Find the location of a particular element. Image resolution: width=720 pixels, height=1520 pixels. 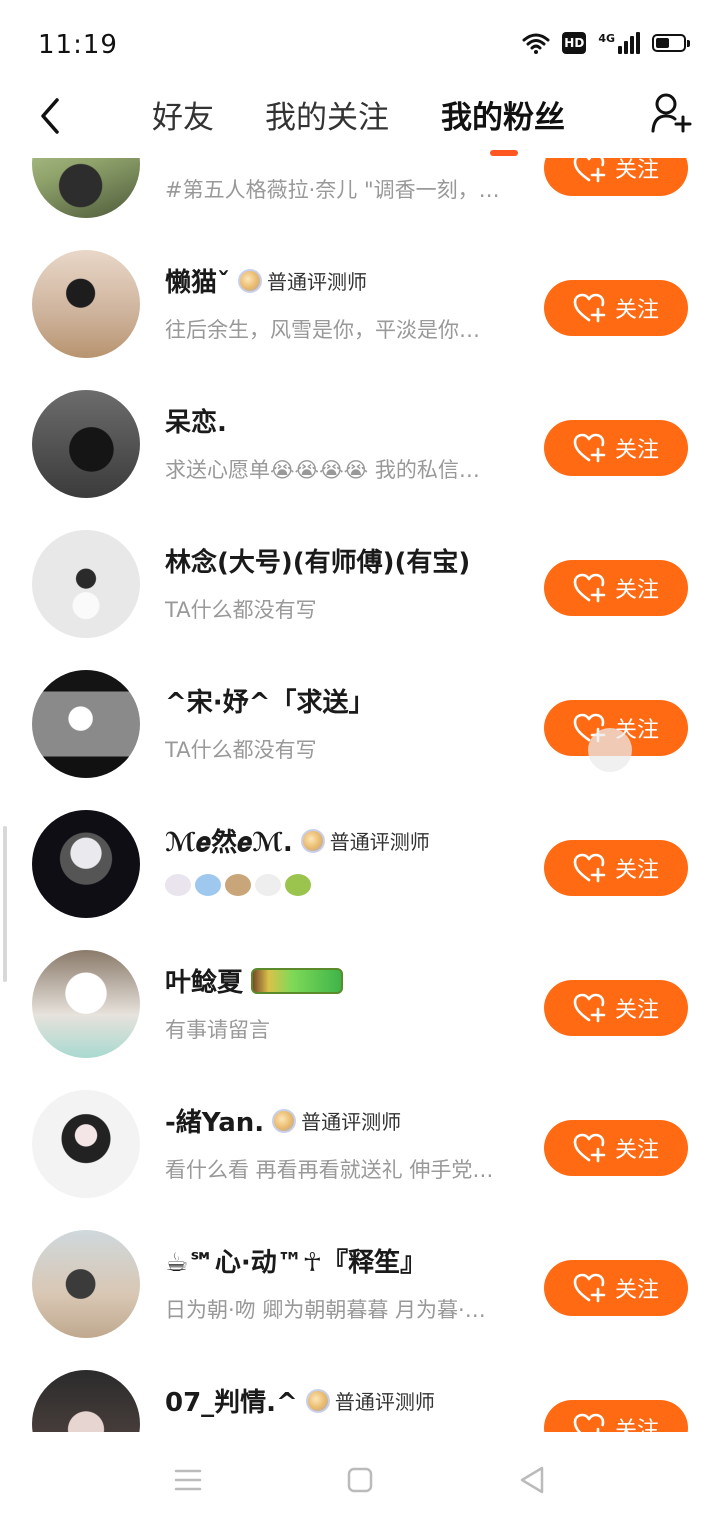

user-nickname: -緒Yan. is located at coordinates (214, 1120).